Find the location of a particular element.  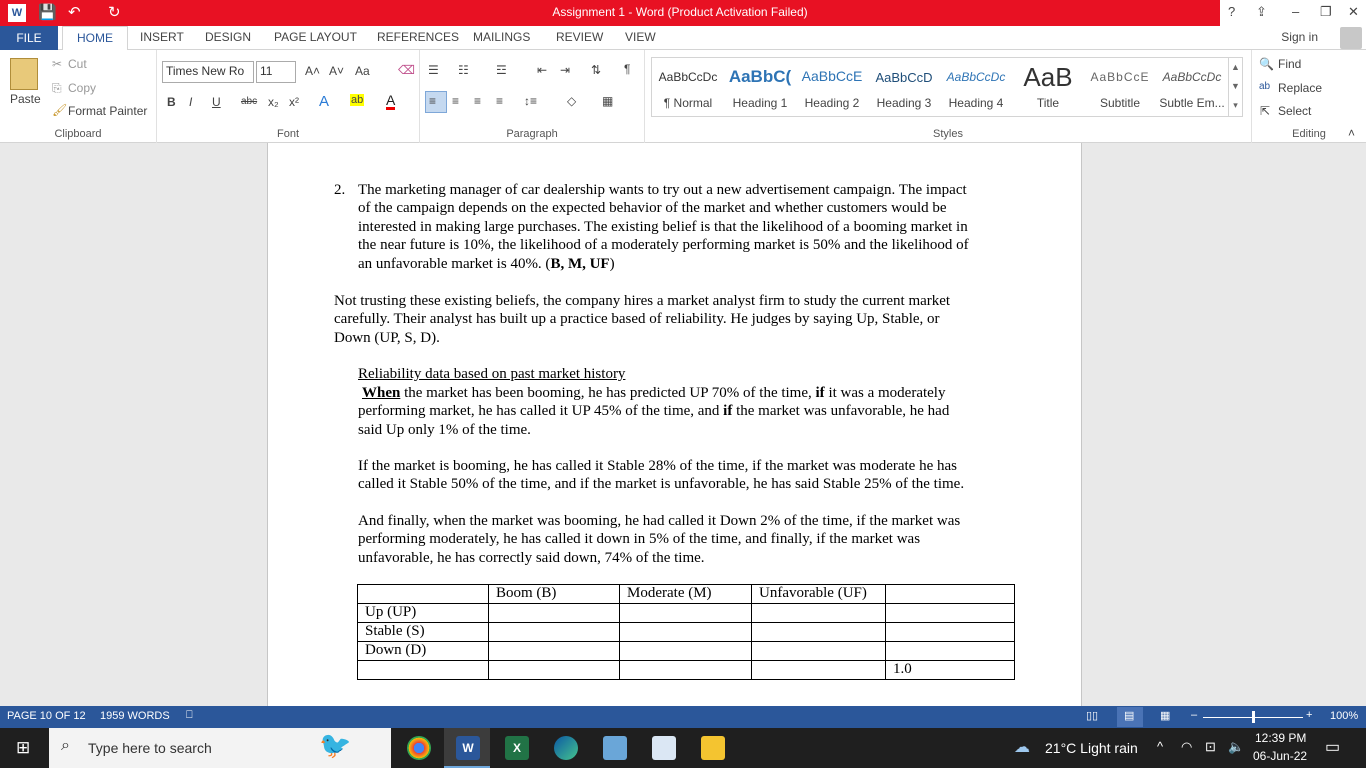

tab-home: HOME is located at coordinates (95, 38).